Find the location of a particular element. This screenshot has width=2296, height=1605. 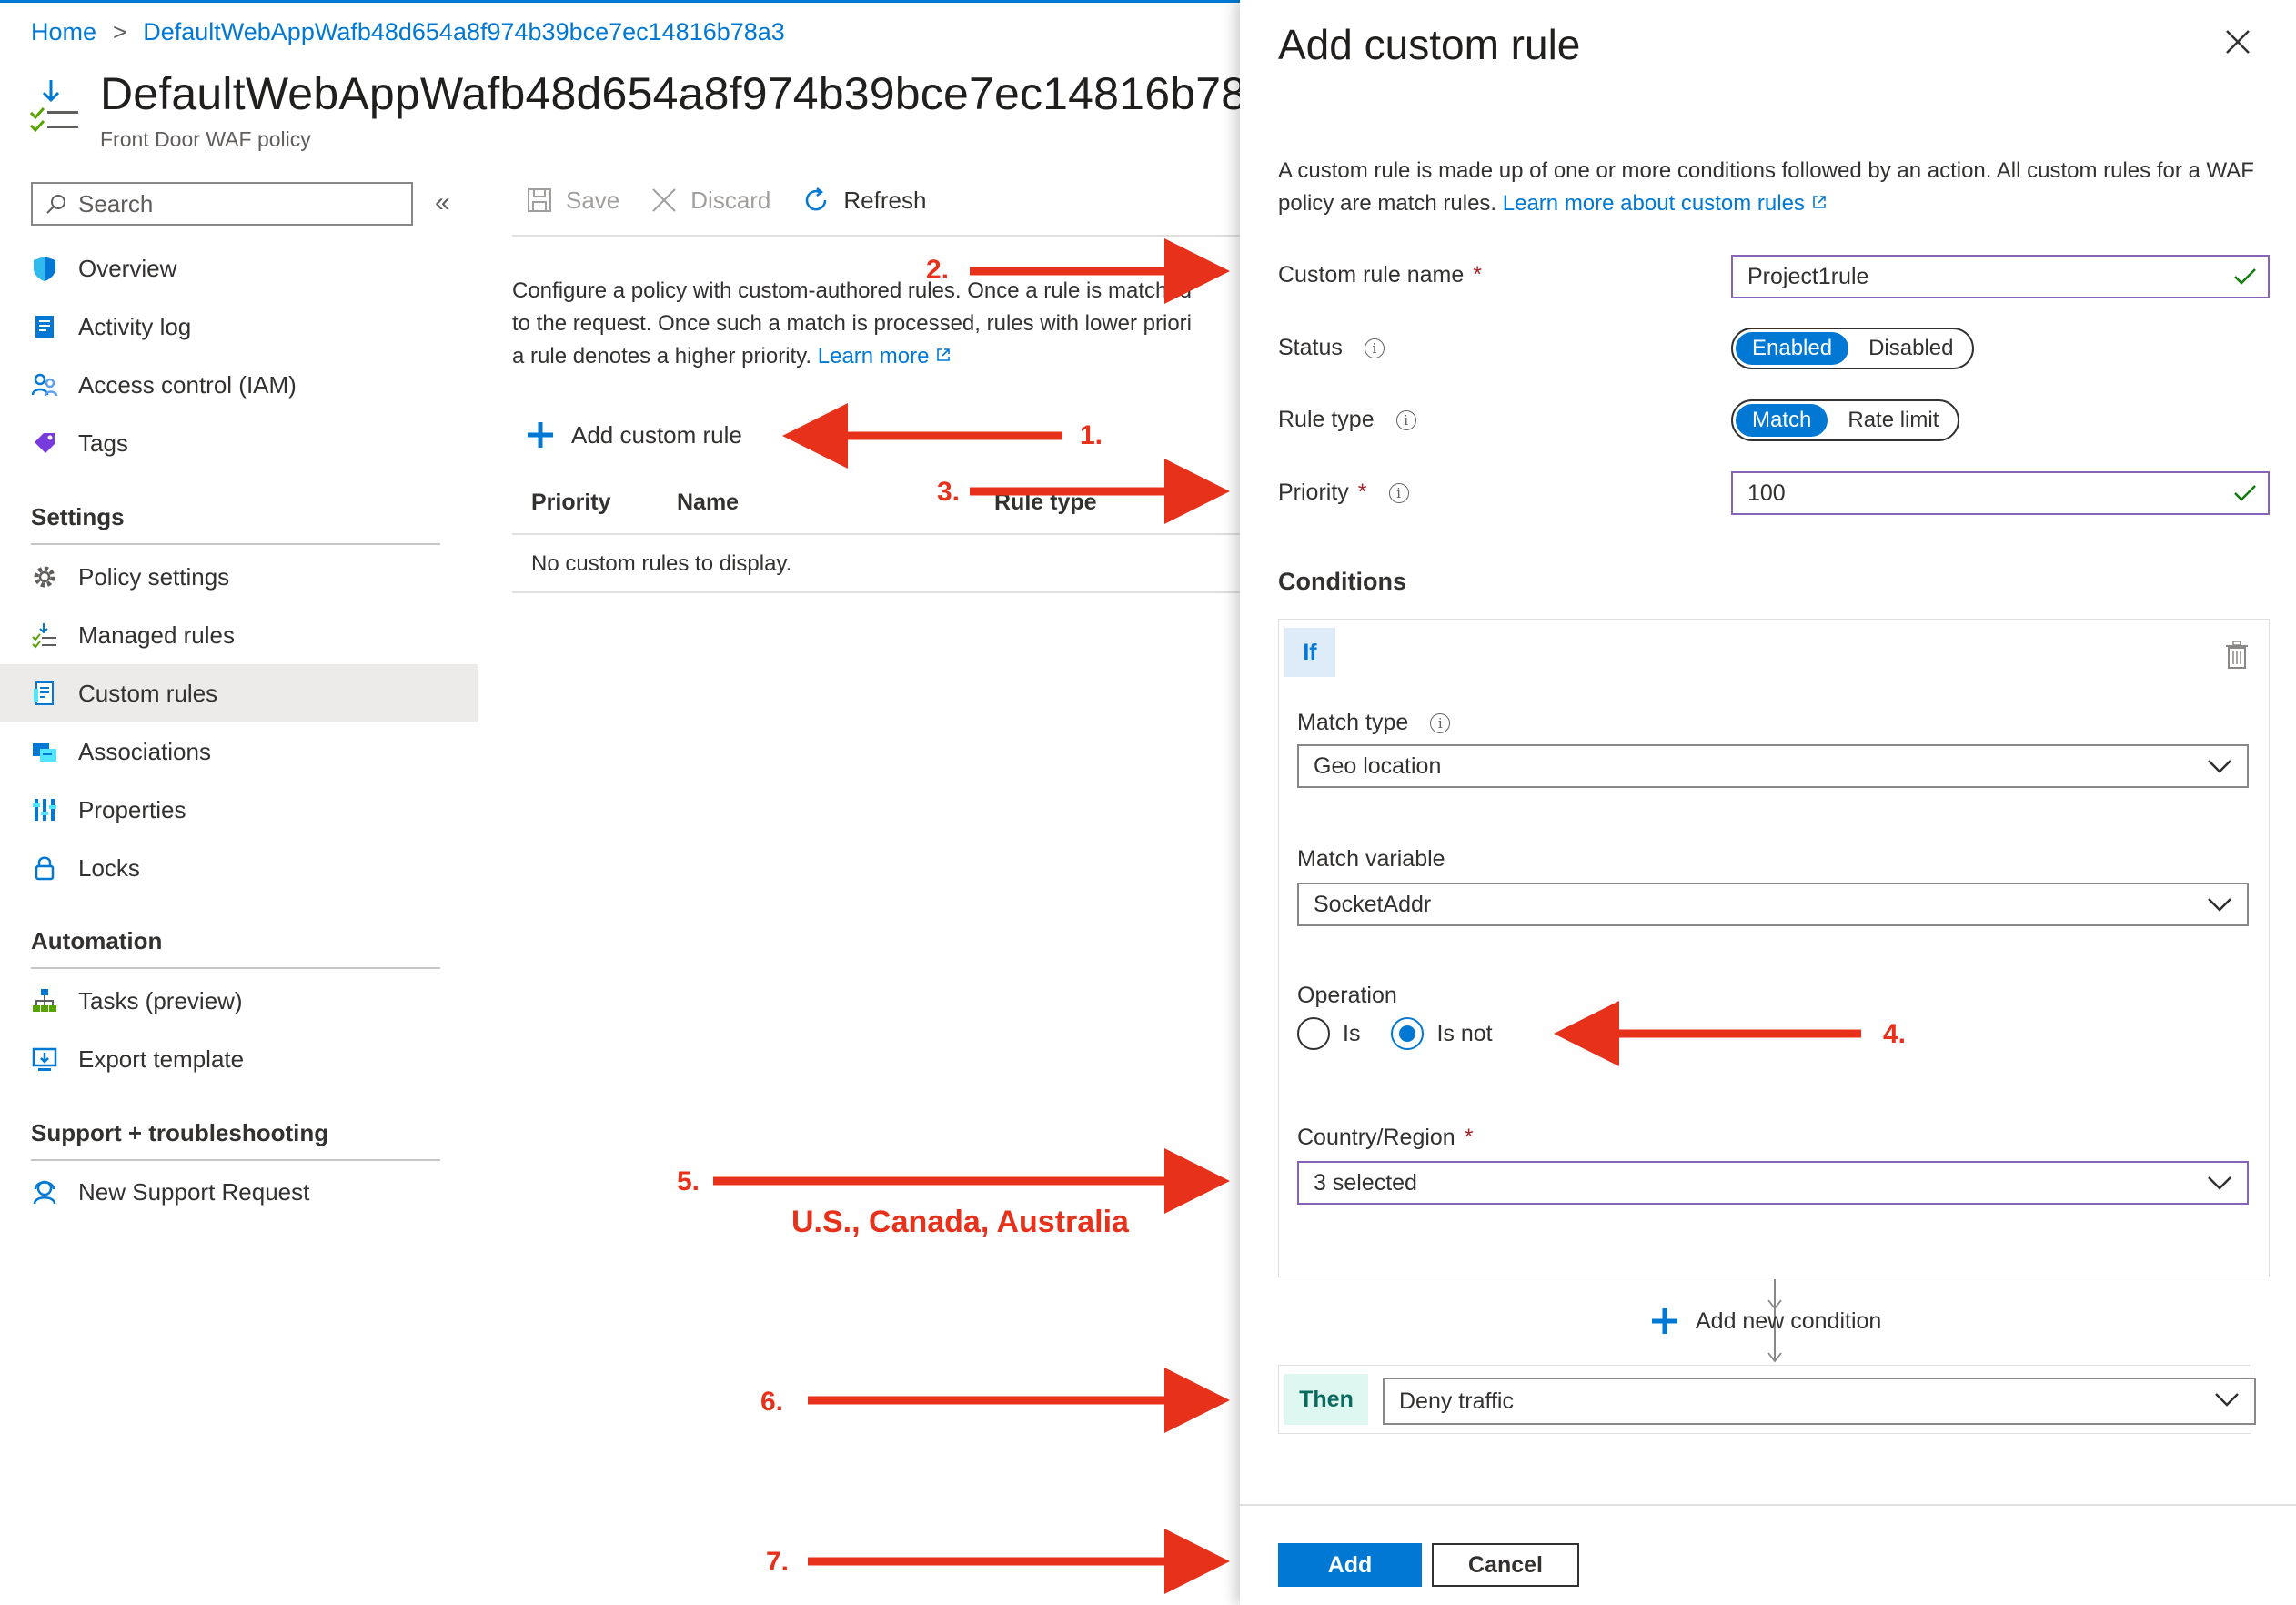

cancel-button: Cancel is located at coordinates (1505, 1565).